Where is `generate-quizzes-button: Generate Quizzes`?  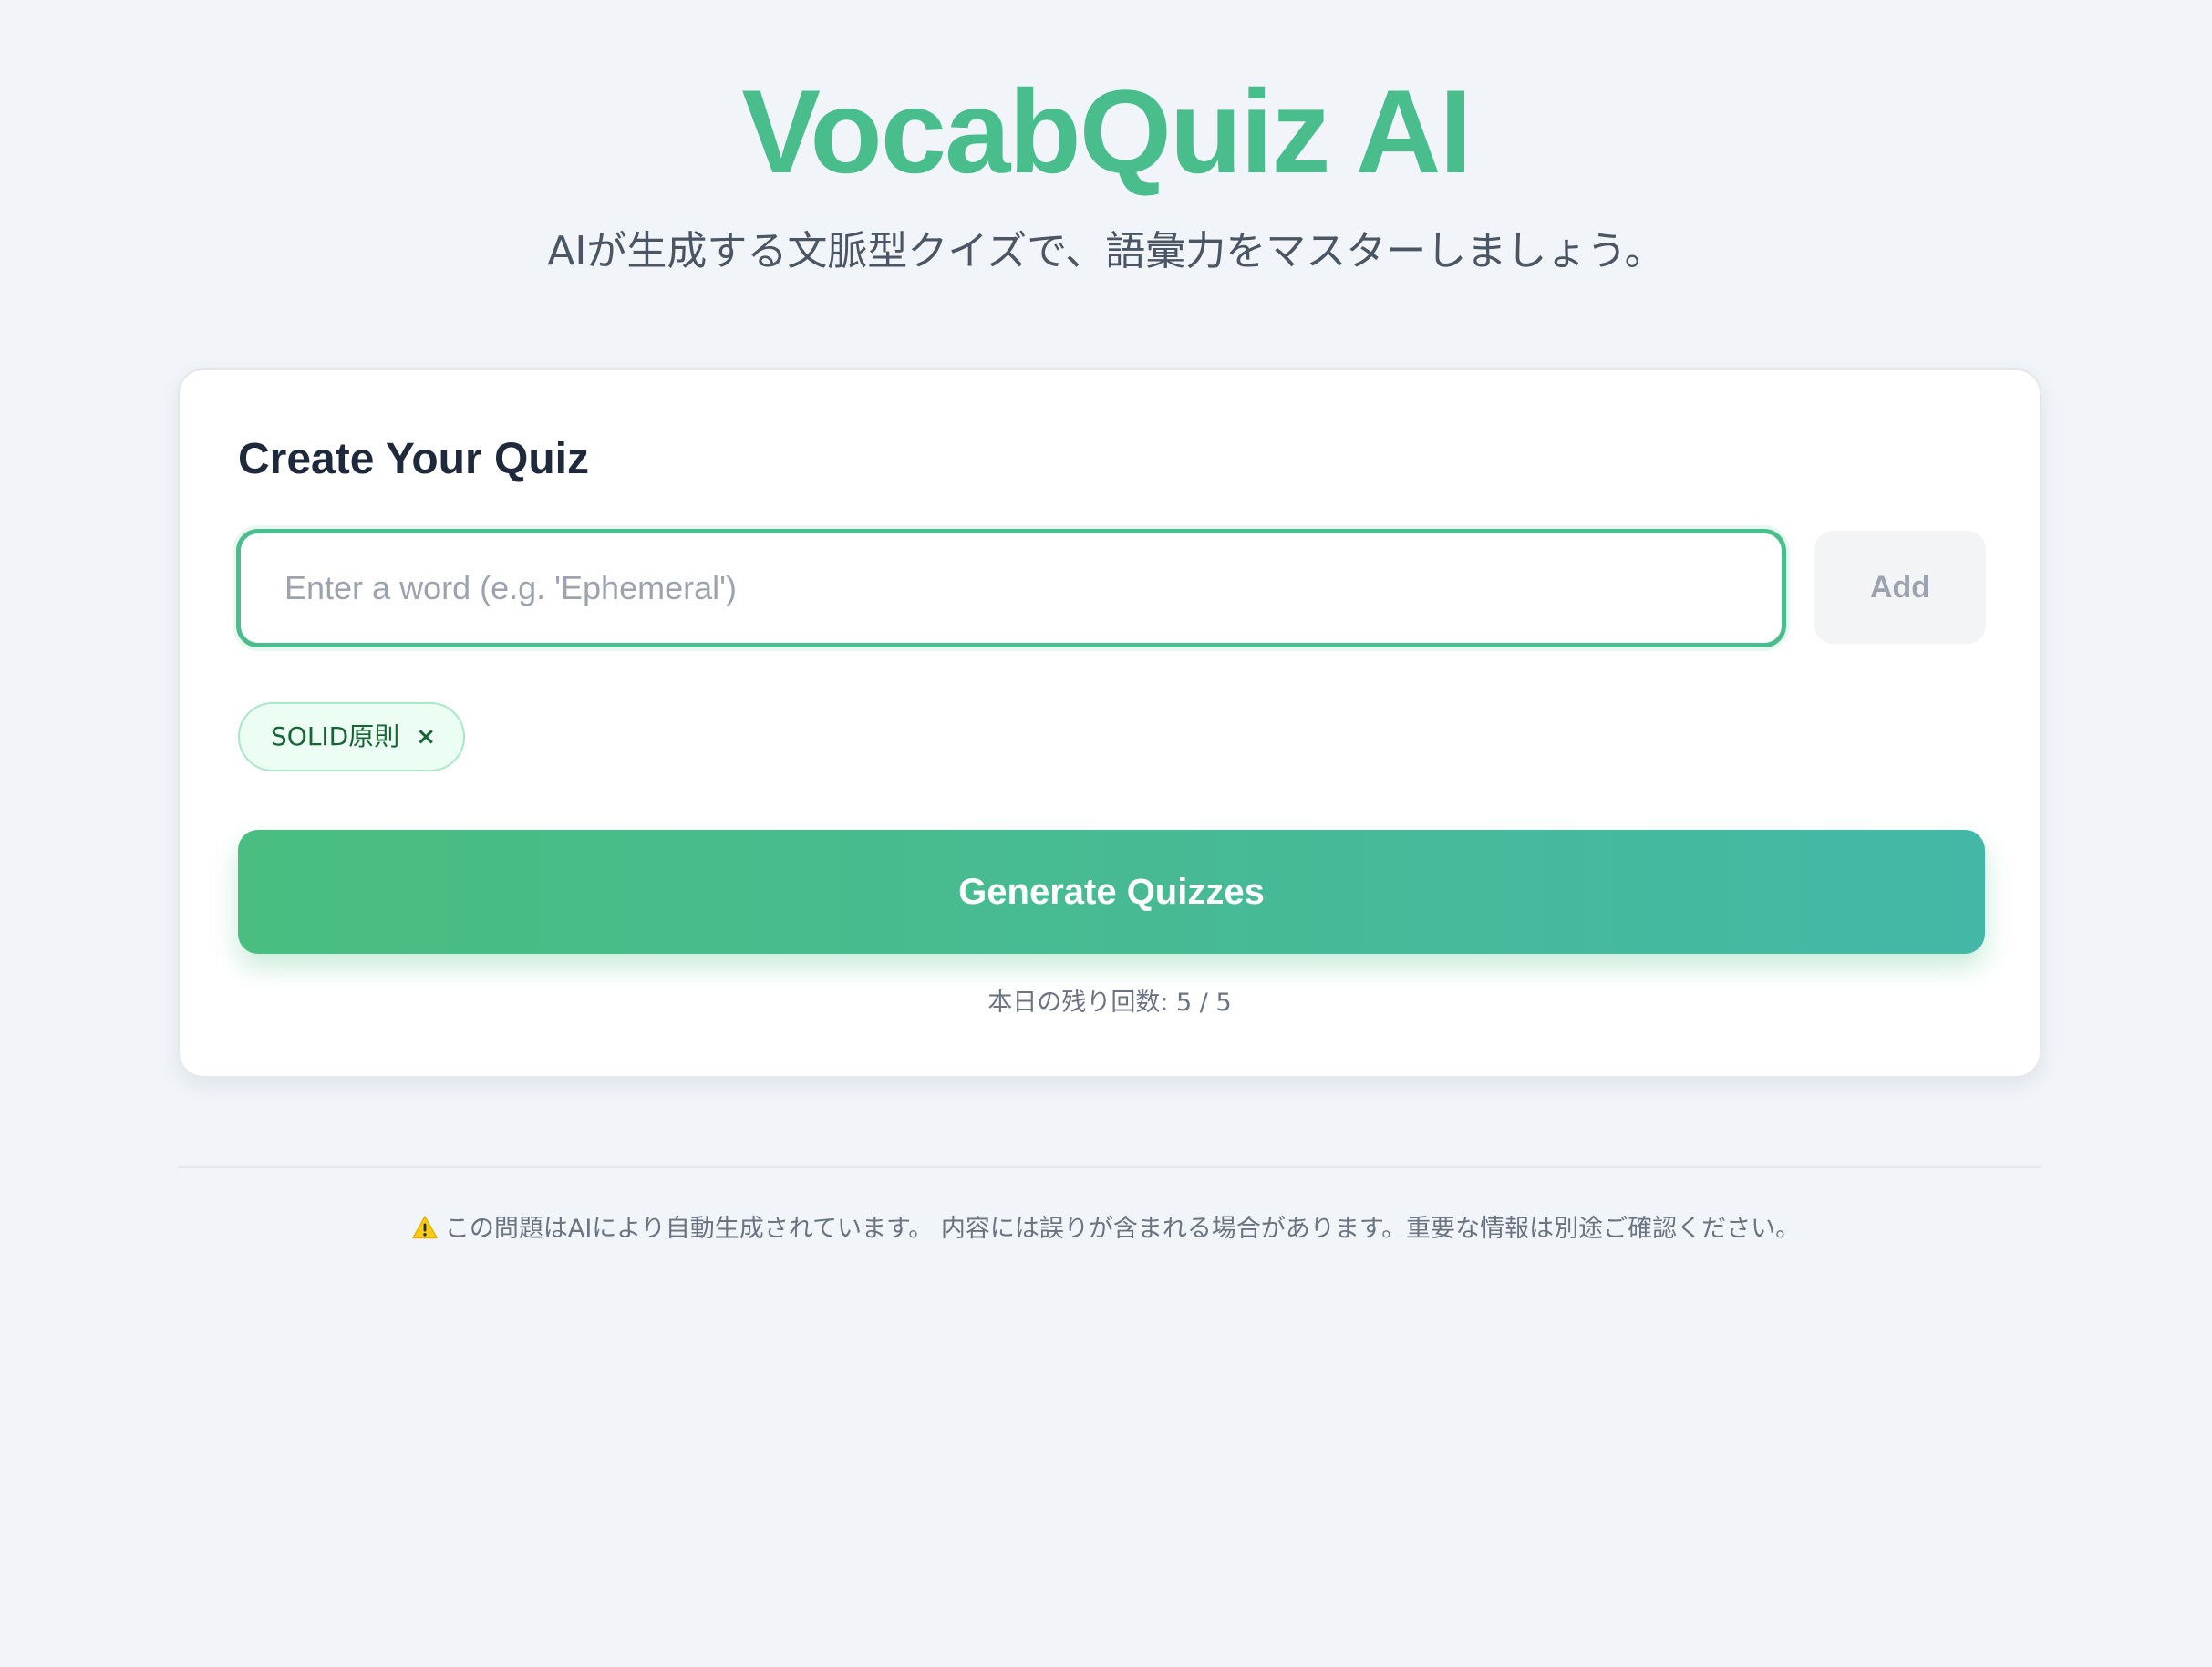 generate-quizzes-button: Generate Quizzes is located at coordinates (1111, 892).